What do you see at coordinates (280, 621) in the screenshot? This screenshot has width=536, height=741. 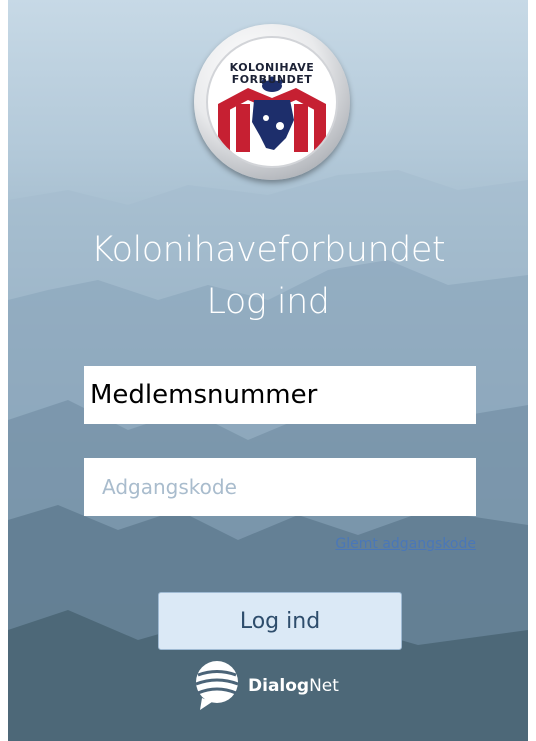 I see `login-button: Log ind` at bounding box center [280, 621].